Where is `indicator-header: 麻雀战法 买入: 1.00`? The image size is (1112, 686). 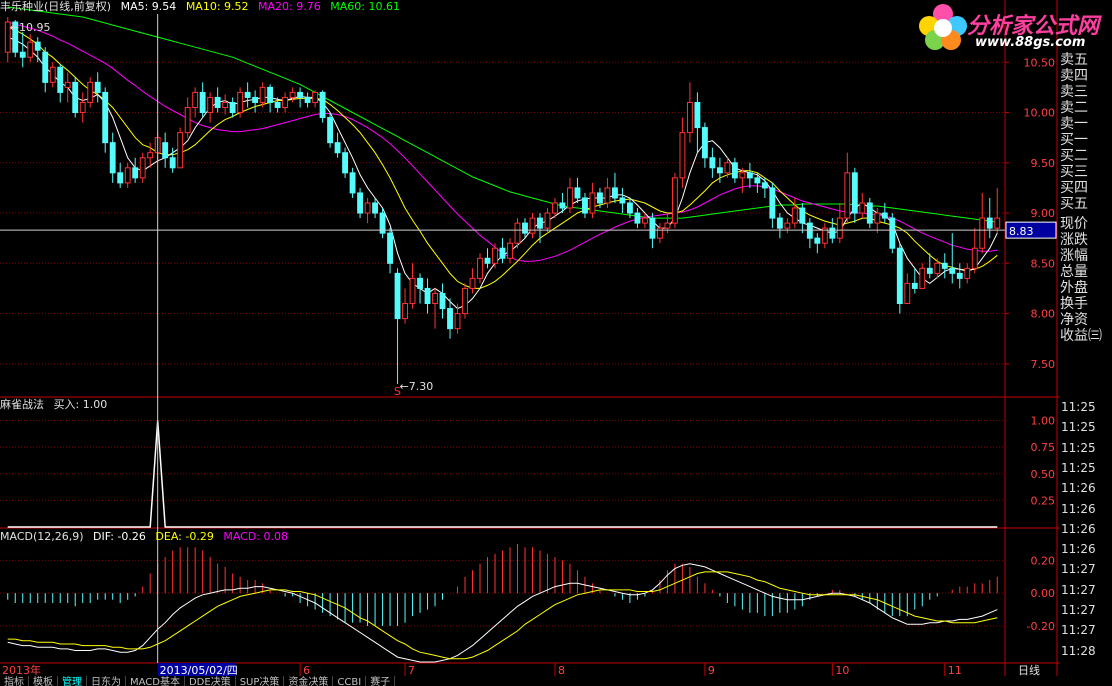
indicator-header: 麻雀战法 买入: 1.00 is located at coordinates (56, 405).